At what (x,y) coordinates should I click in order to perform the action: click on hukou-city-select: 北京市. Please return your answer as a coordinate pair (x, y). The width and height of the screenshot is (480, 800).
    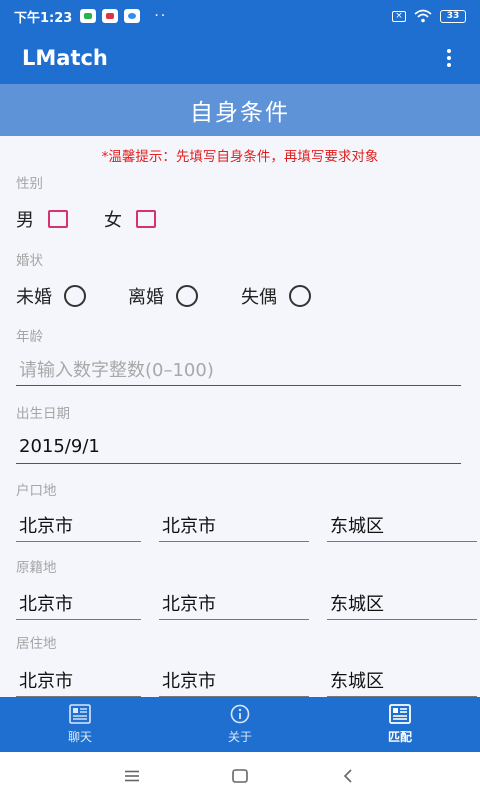
    Looking at the image, I should click on (234, 525).